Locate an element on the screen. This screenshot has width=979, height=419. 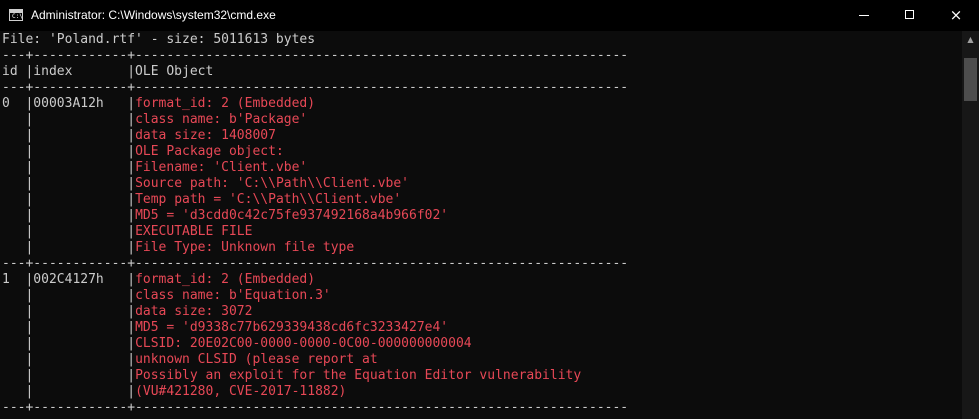
ole-info-text: OLE Package object: is located at coordinates (209, 151).